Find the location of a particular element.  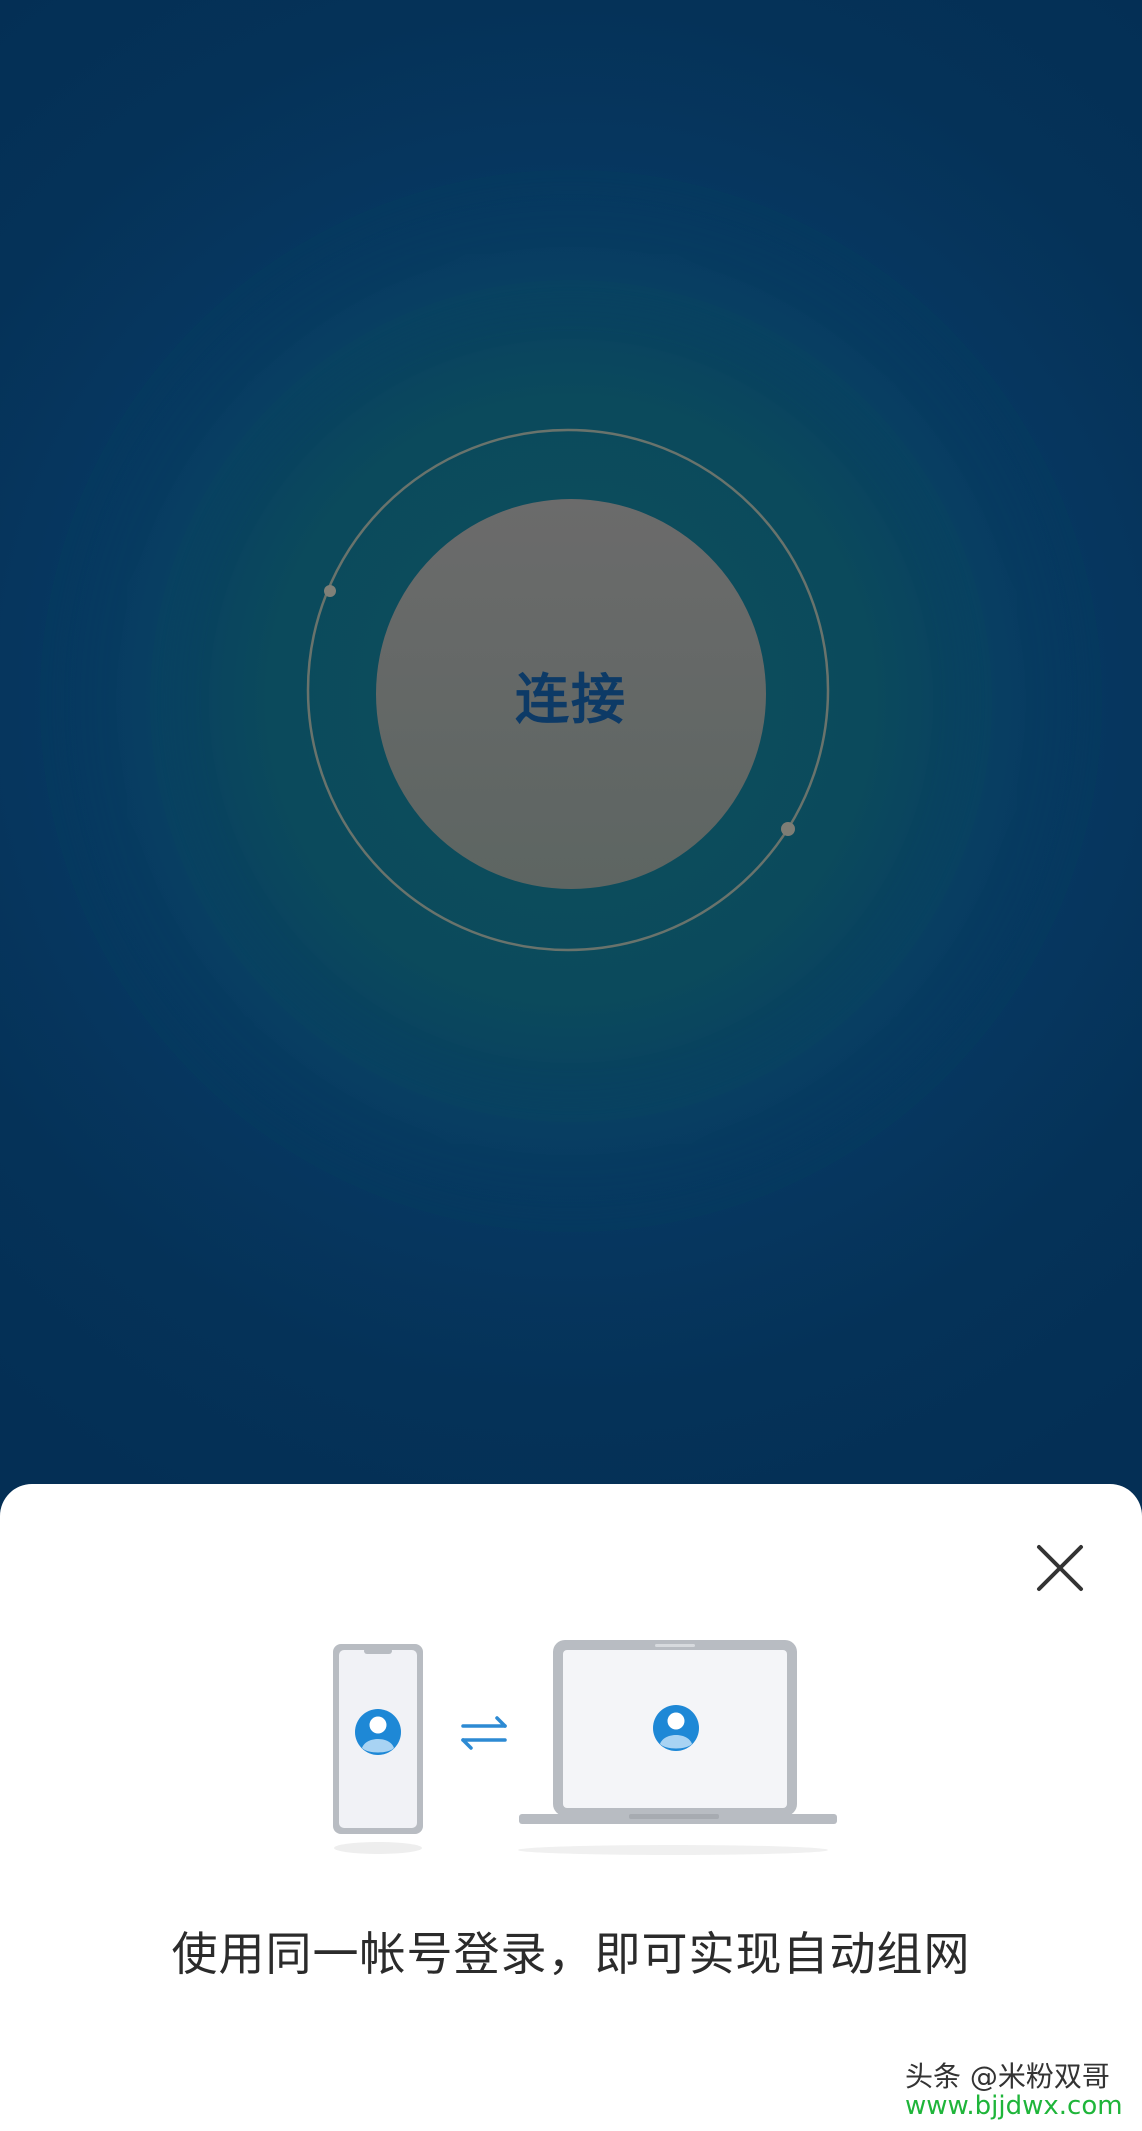

laptop-icon is located at coordinates (677, 1747).